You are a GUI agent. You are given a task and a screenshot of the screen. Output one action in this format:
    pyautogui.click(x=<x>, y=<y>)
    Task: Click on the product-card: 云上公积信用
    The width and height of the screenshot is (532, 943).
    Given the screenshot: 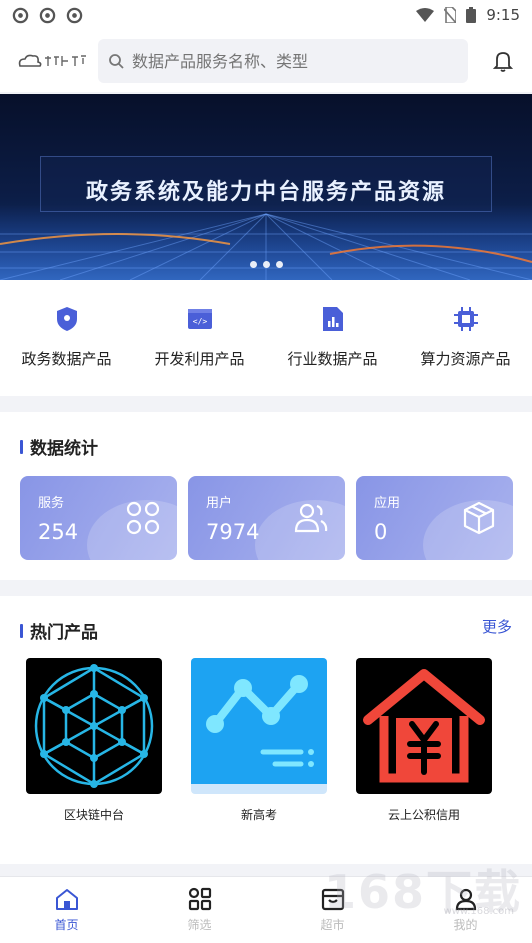 What is the action you would take?
    pyautogui.click(x=424, y=740)
    